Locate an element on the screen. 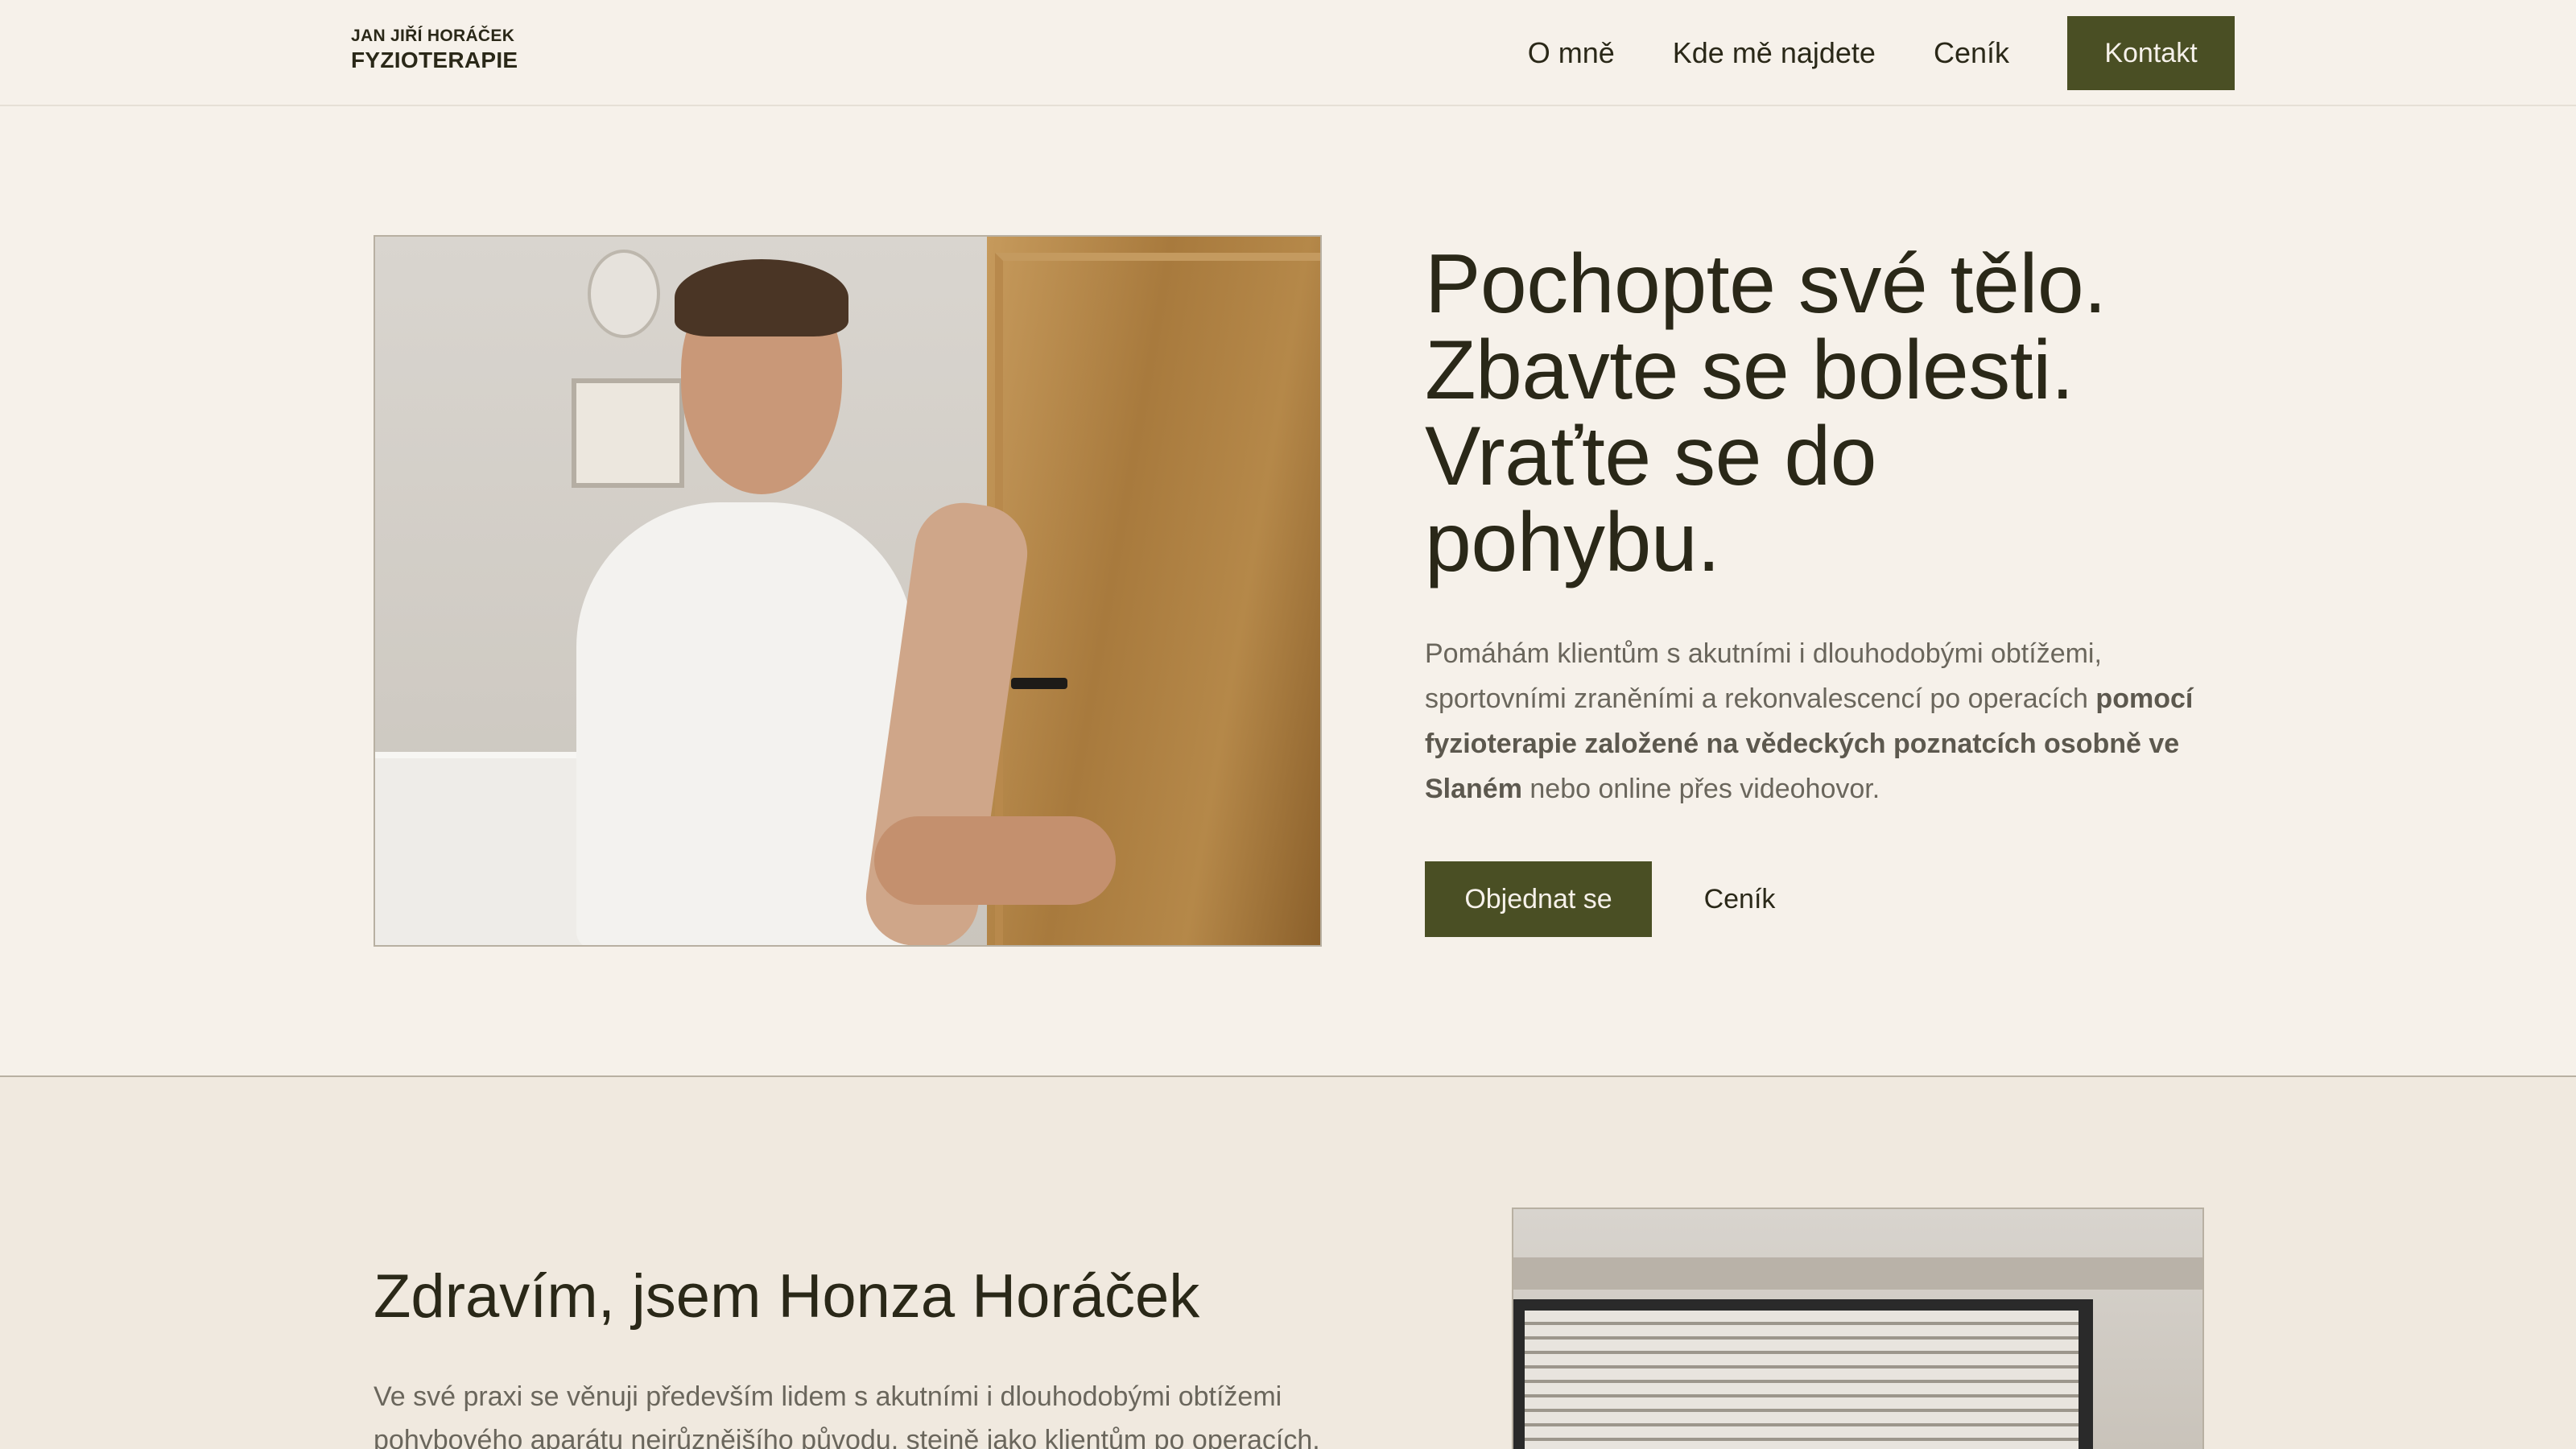  hero-text-part: nebo online přes videohovor. is located at coordinates (1700, 789).